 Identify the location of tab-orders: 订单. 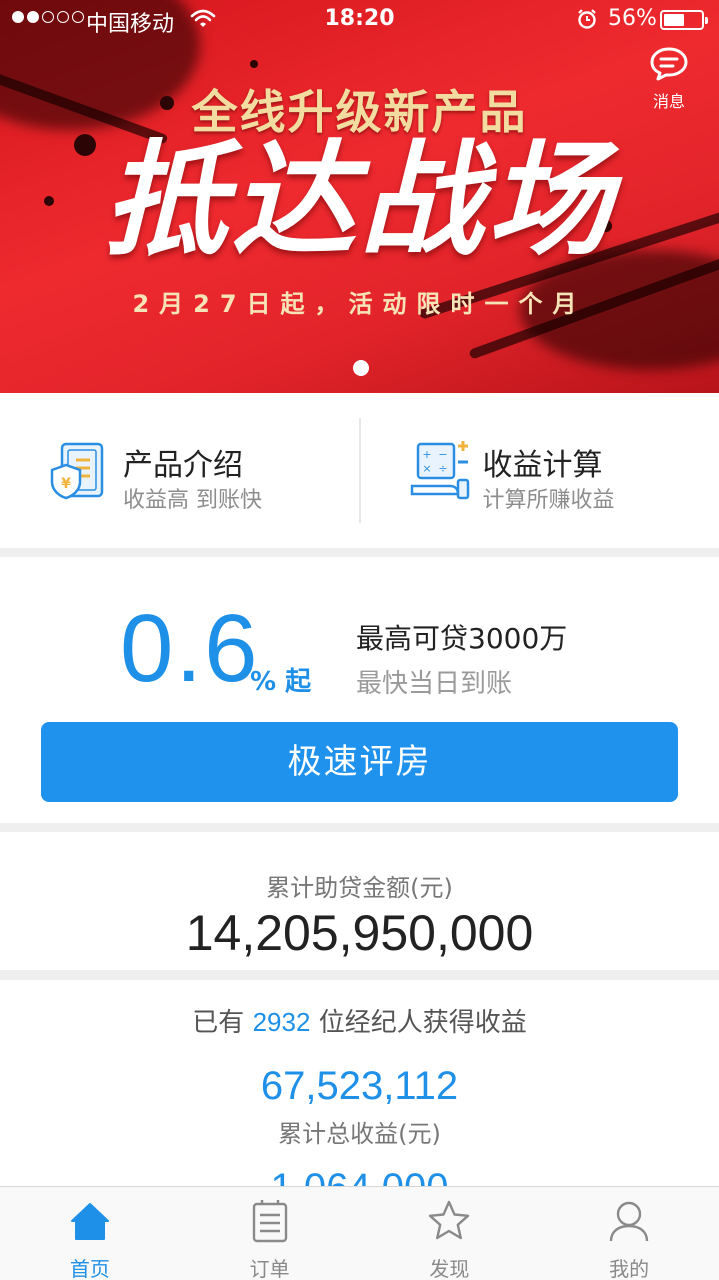
(270, 1233).